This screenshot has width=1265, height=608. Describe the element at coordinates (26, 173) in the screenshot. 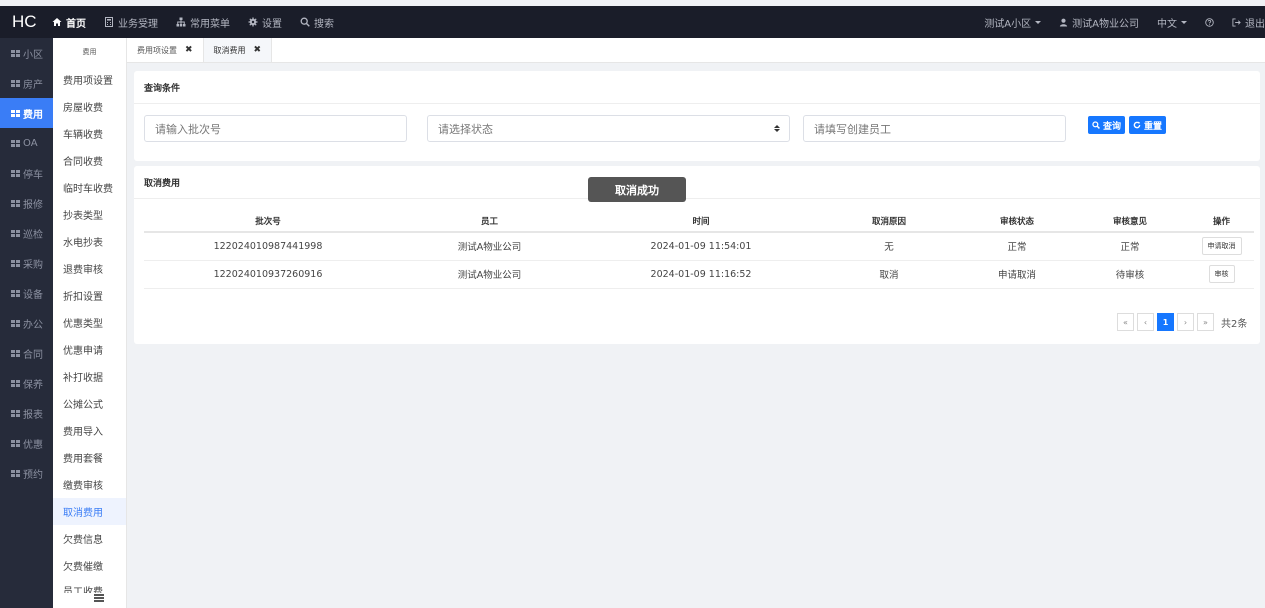

I see `sidebar-item-parking: 停车` at that location.